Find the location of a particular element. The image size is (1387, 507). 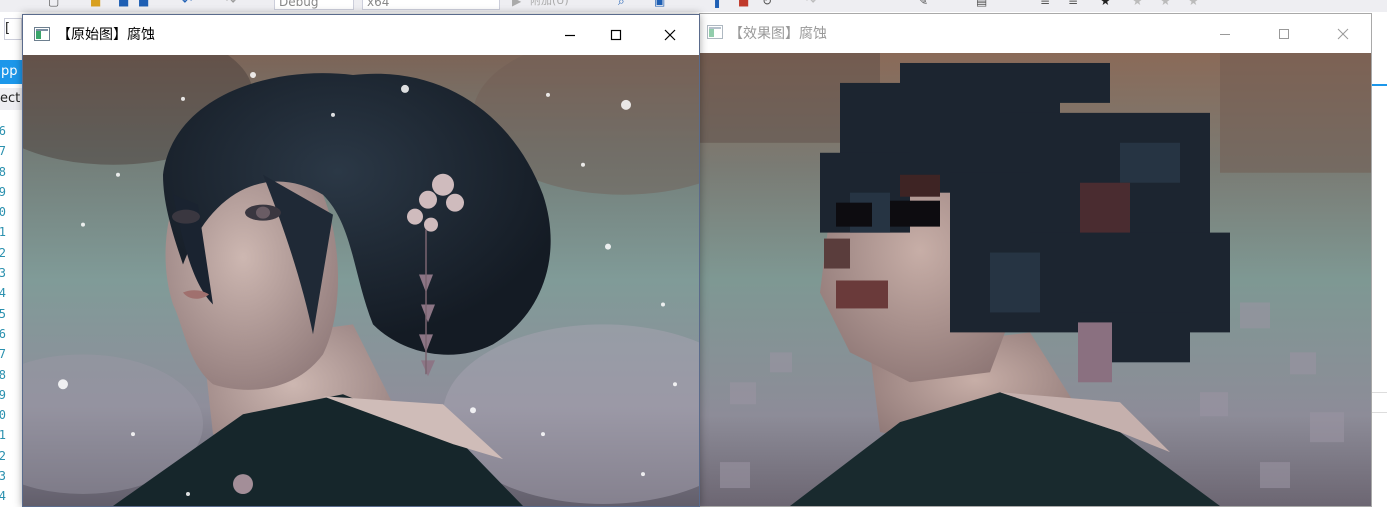

file-dropdown: [ is located at coordinates (13, 29).